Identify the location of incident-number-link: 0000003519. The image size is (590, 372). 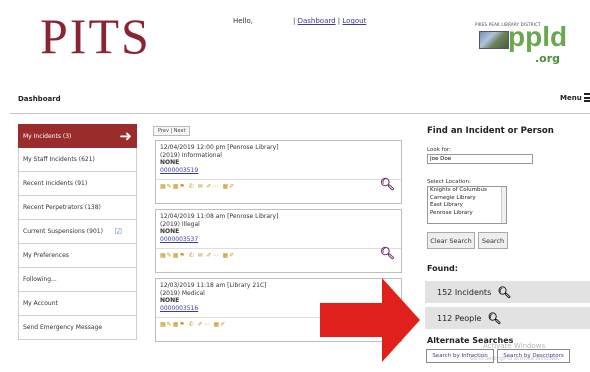
(278, 171).